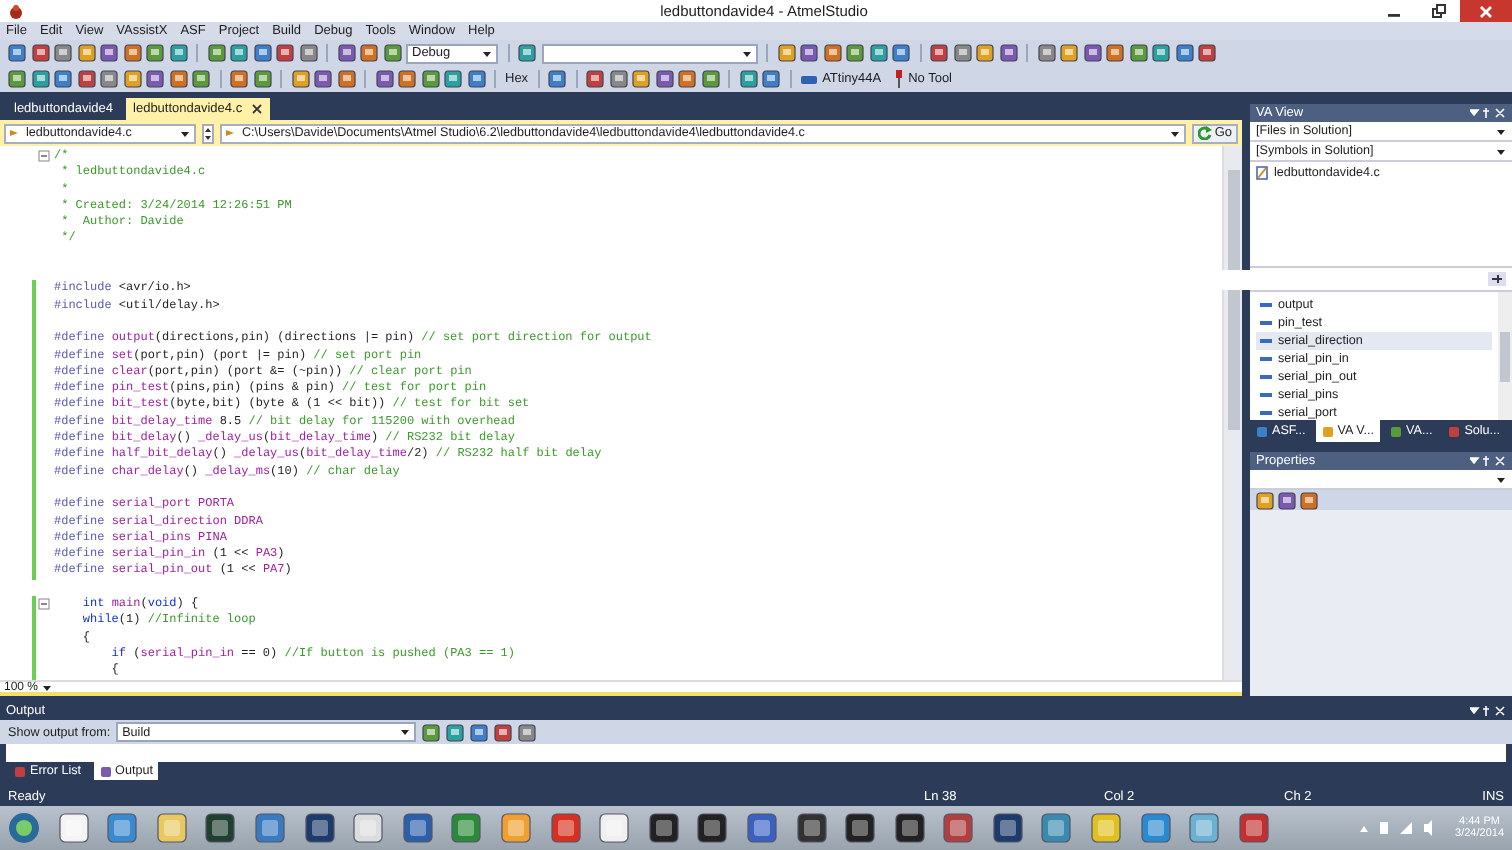 This screenshot has height=850, width=1512. Describe the element at coordinates (1205, 133) in the screenshot. I see `refresh-icon` at that location.